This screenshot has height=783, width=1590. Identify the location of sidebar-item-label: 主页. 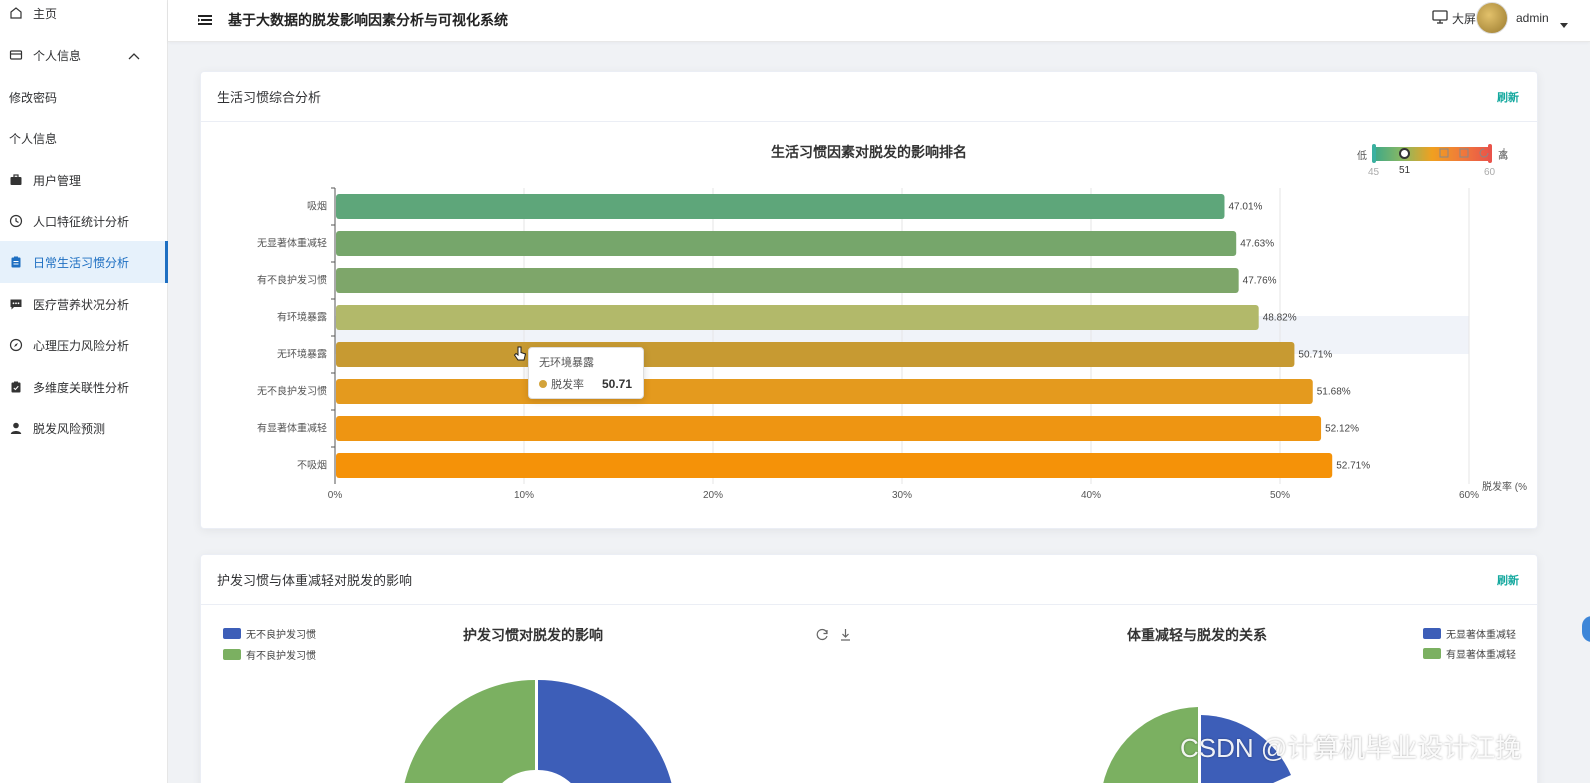
(45, 13).